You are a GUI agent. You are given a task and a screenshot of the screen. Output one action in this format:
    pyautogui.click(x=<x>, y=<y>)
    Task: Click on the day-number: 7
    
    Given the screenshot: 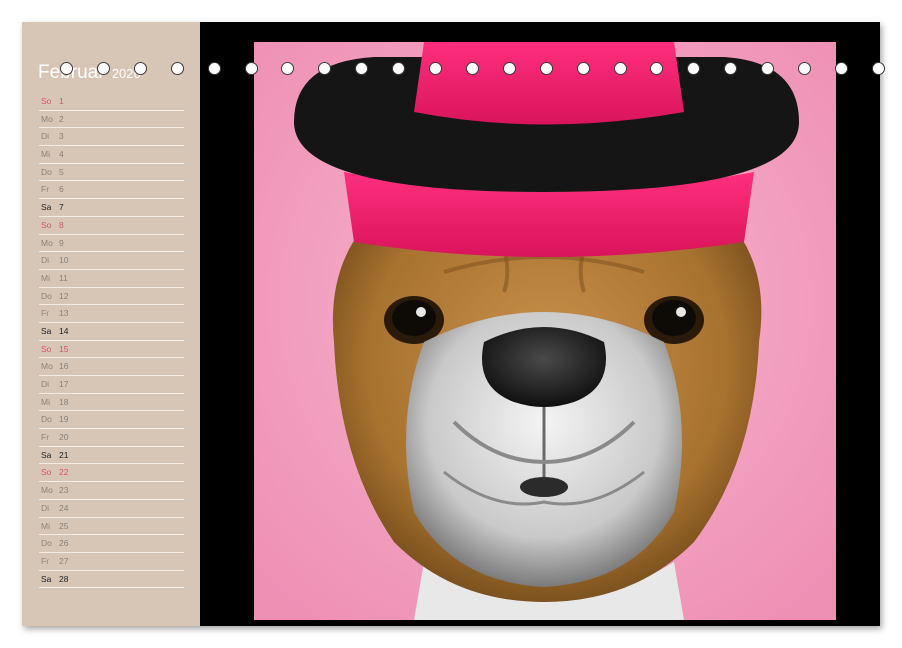 What is the action you would take?
    pyautogui.click(x=61, y=207)
    